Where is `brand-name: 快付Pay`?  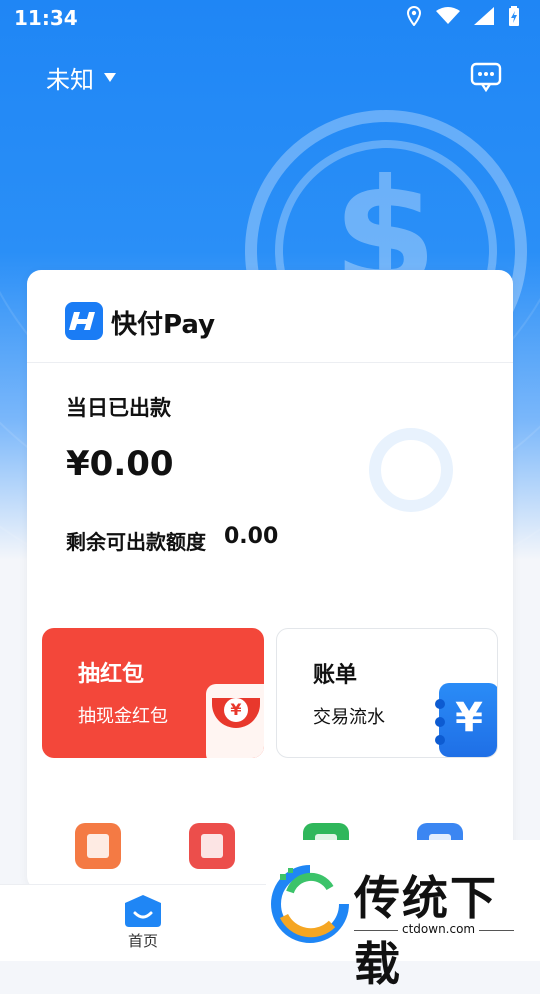
brand-name: 快付Pay is located at coordinates (163, 325).